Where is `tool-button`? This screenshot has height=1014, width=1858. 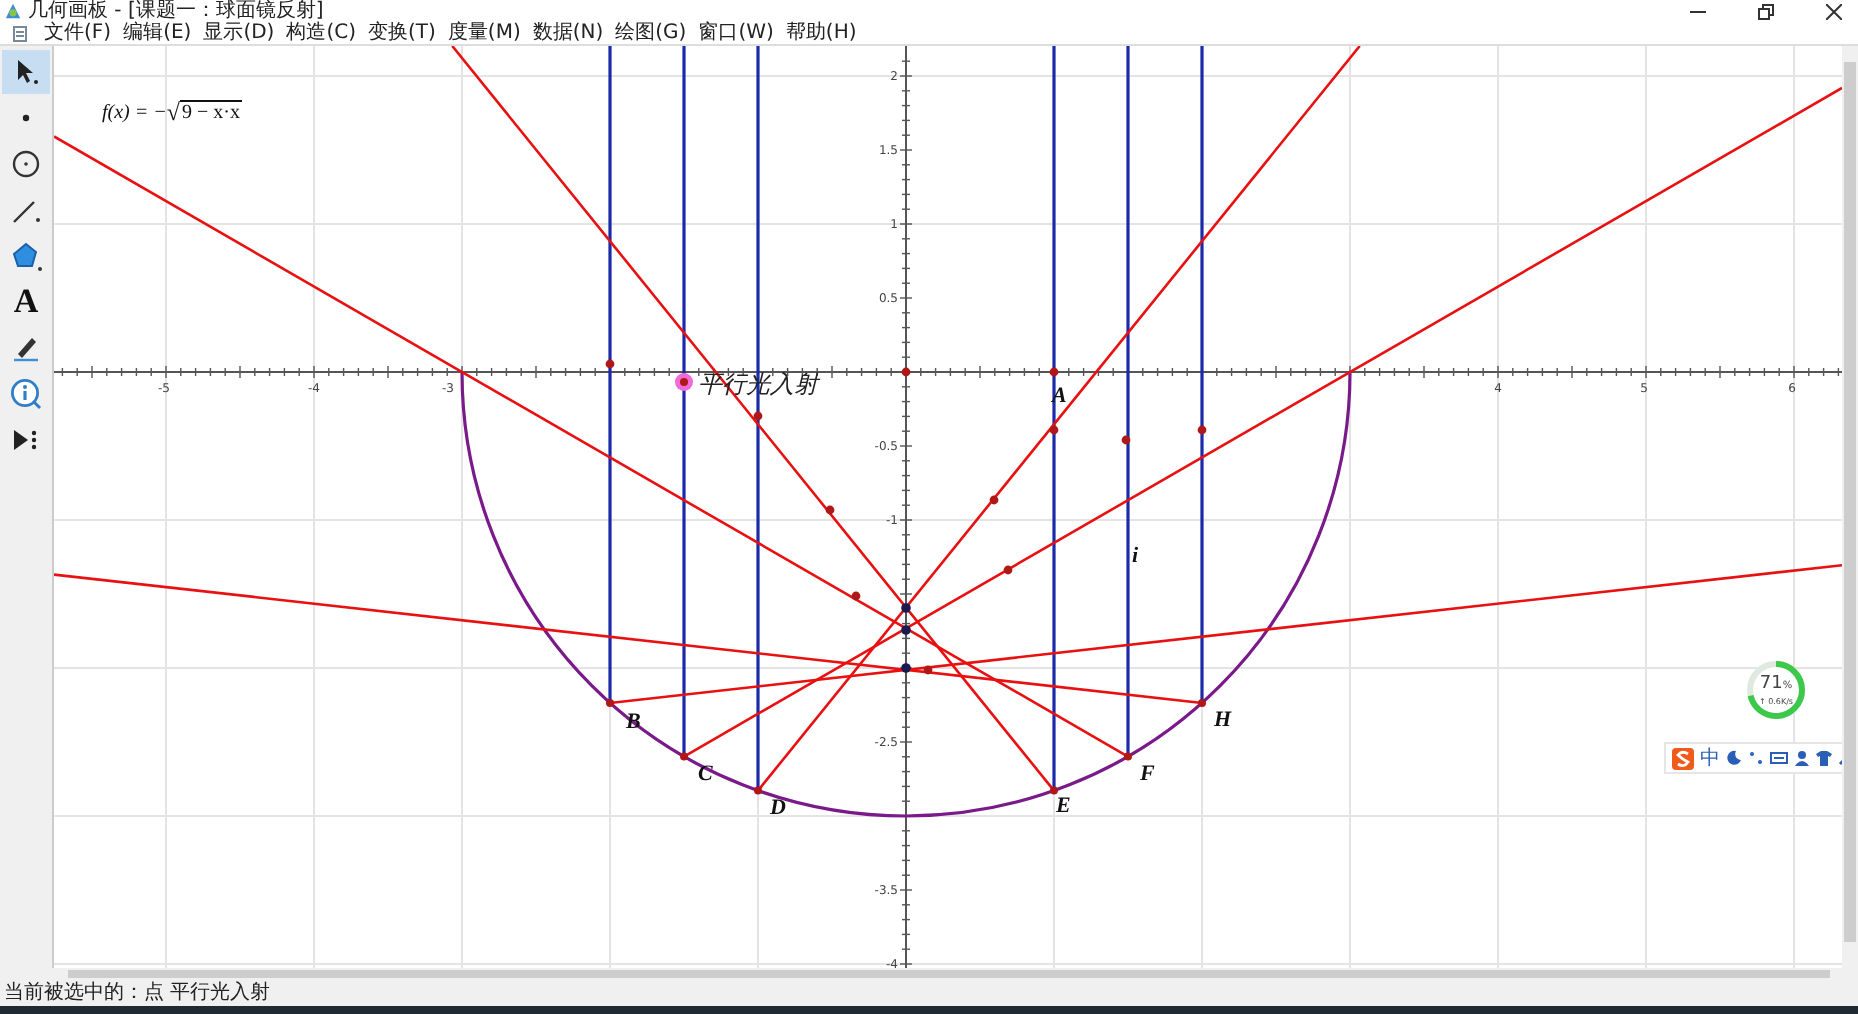
tool-button is located at coordinates (26, 72).